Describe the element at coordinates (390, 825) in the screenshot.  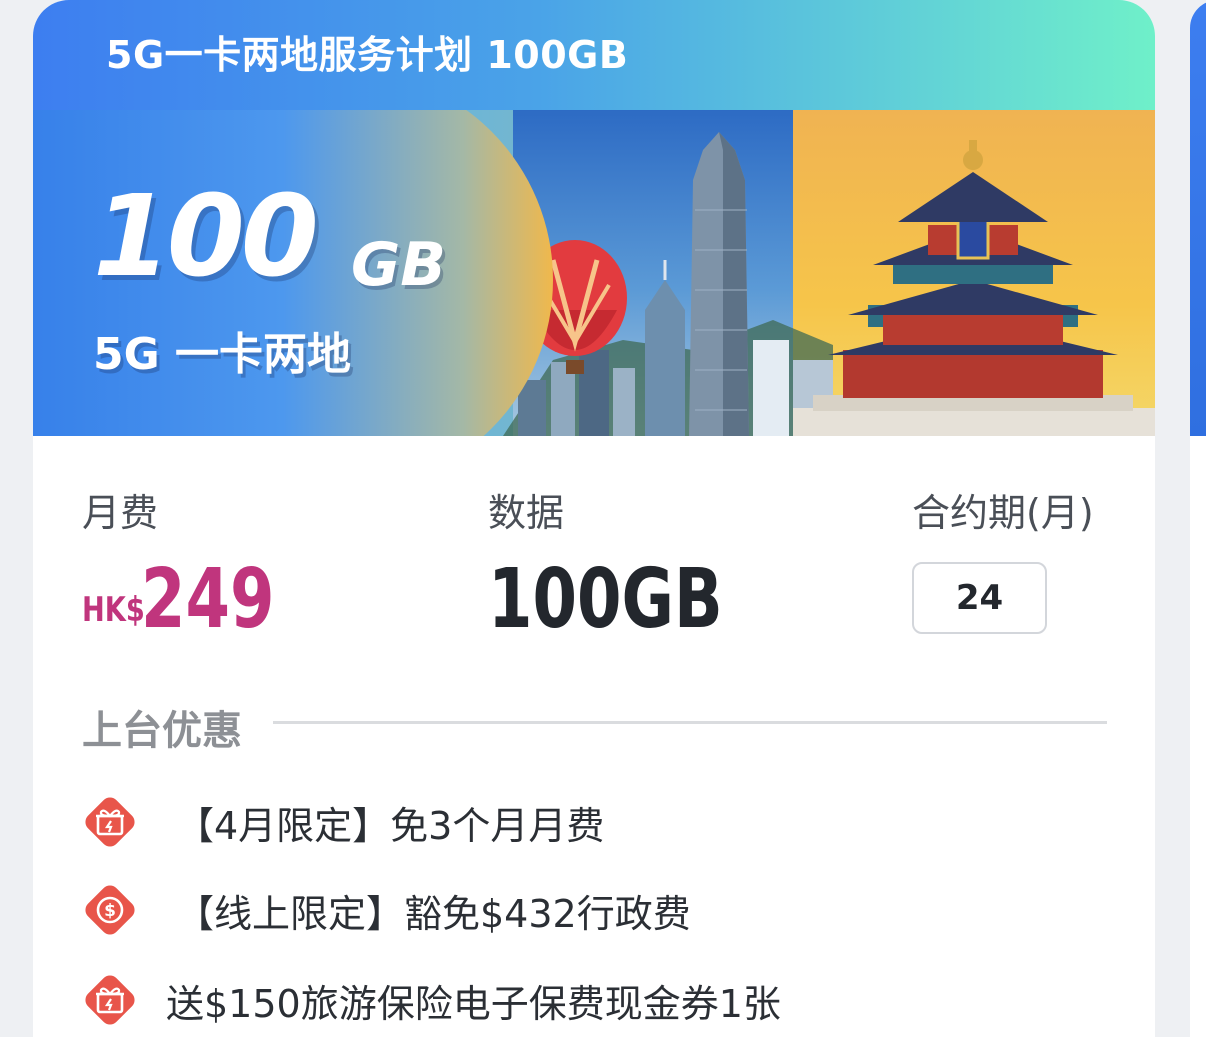
I see `offer-text: 【4月限定】免3个月月费` at that location.